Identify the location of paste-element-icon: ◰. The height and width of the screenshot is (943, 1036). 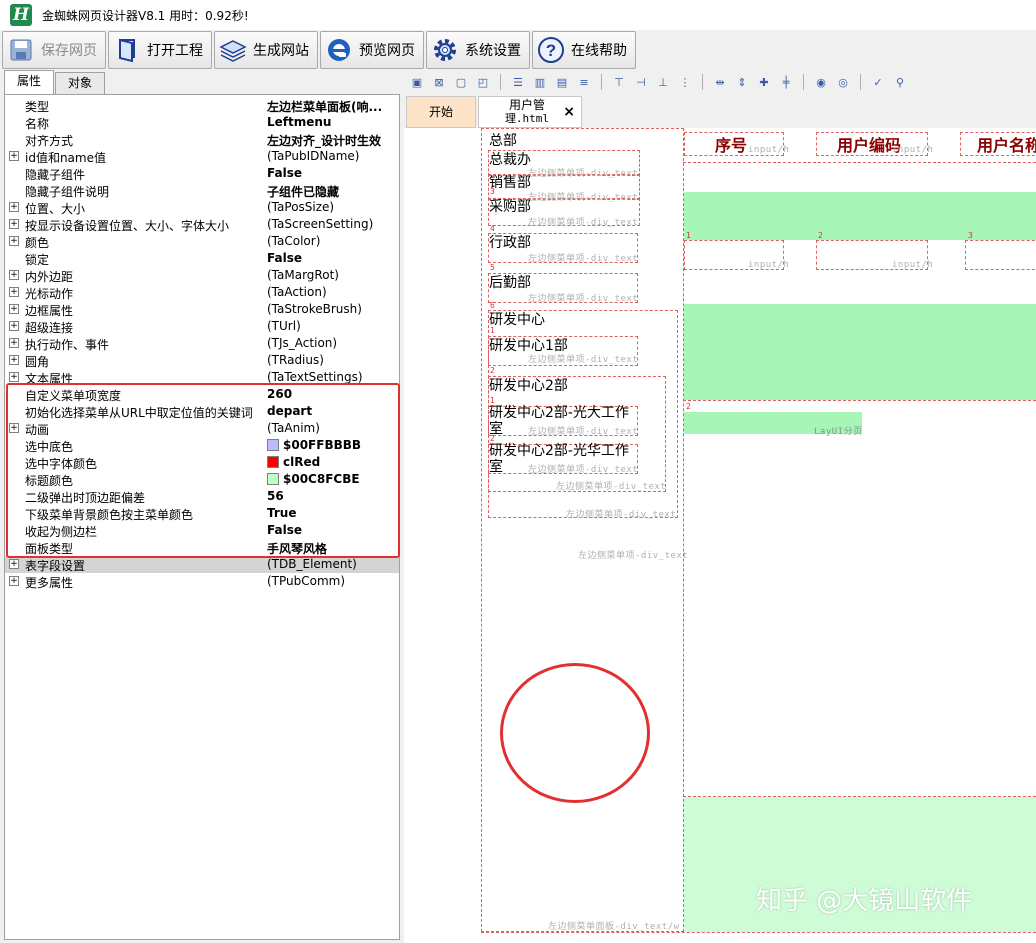
(483, 82).